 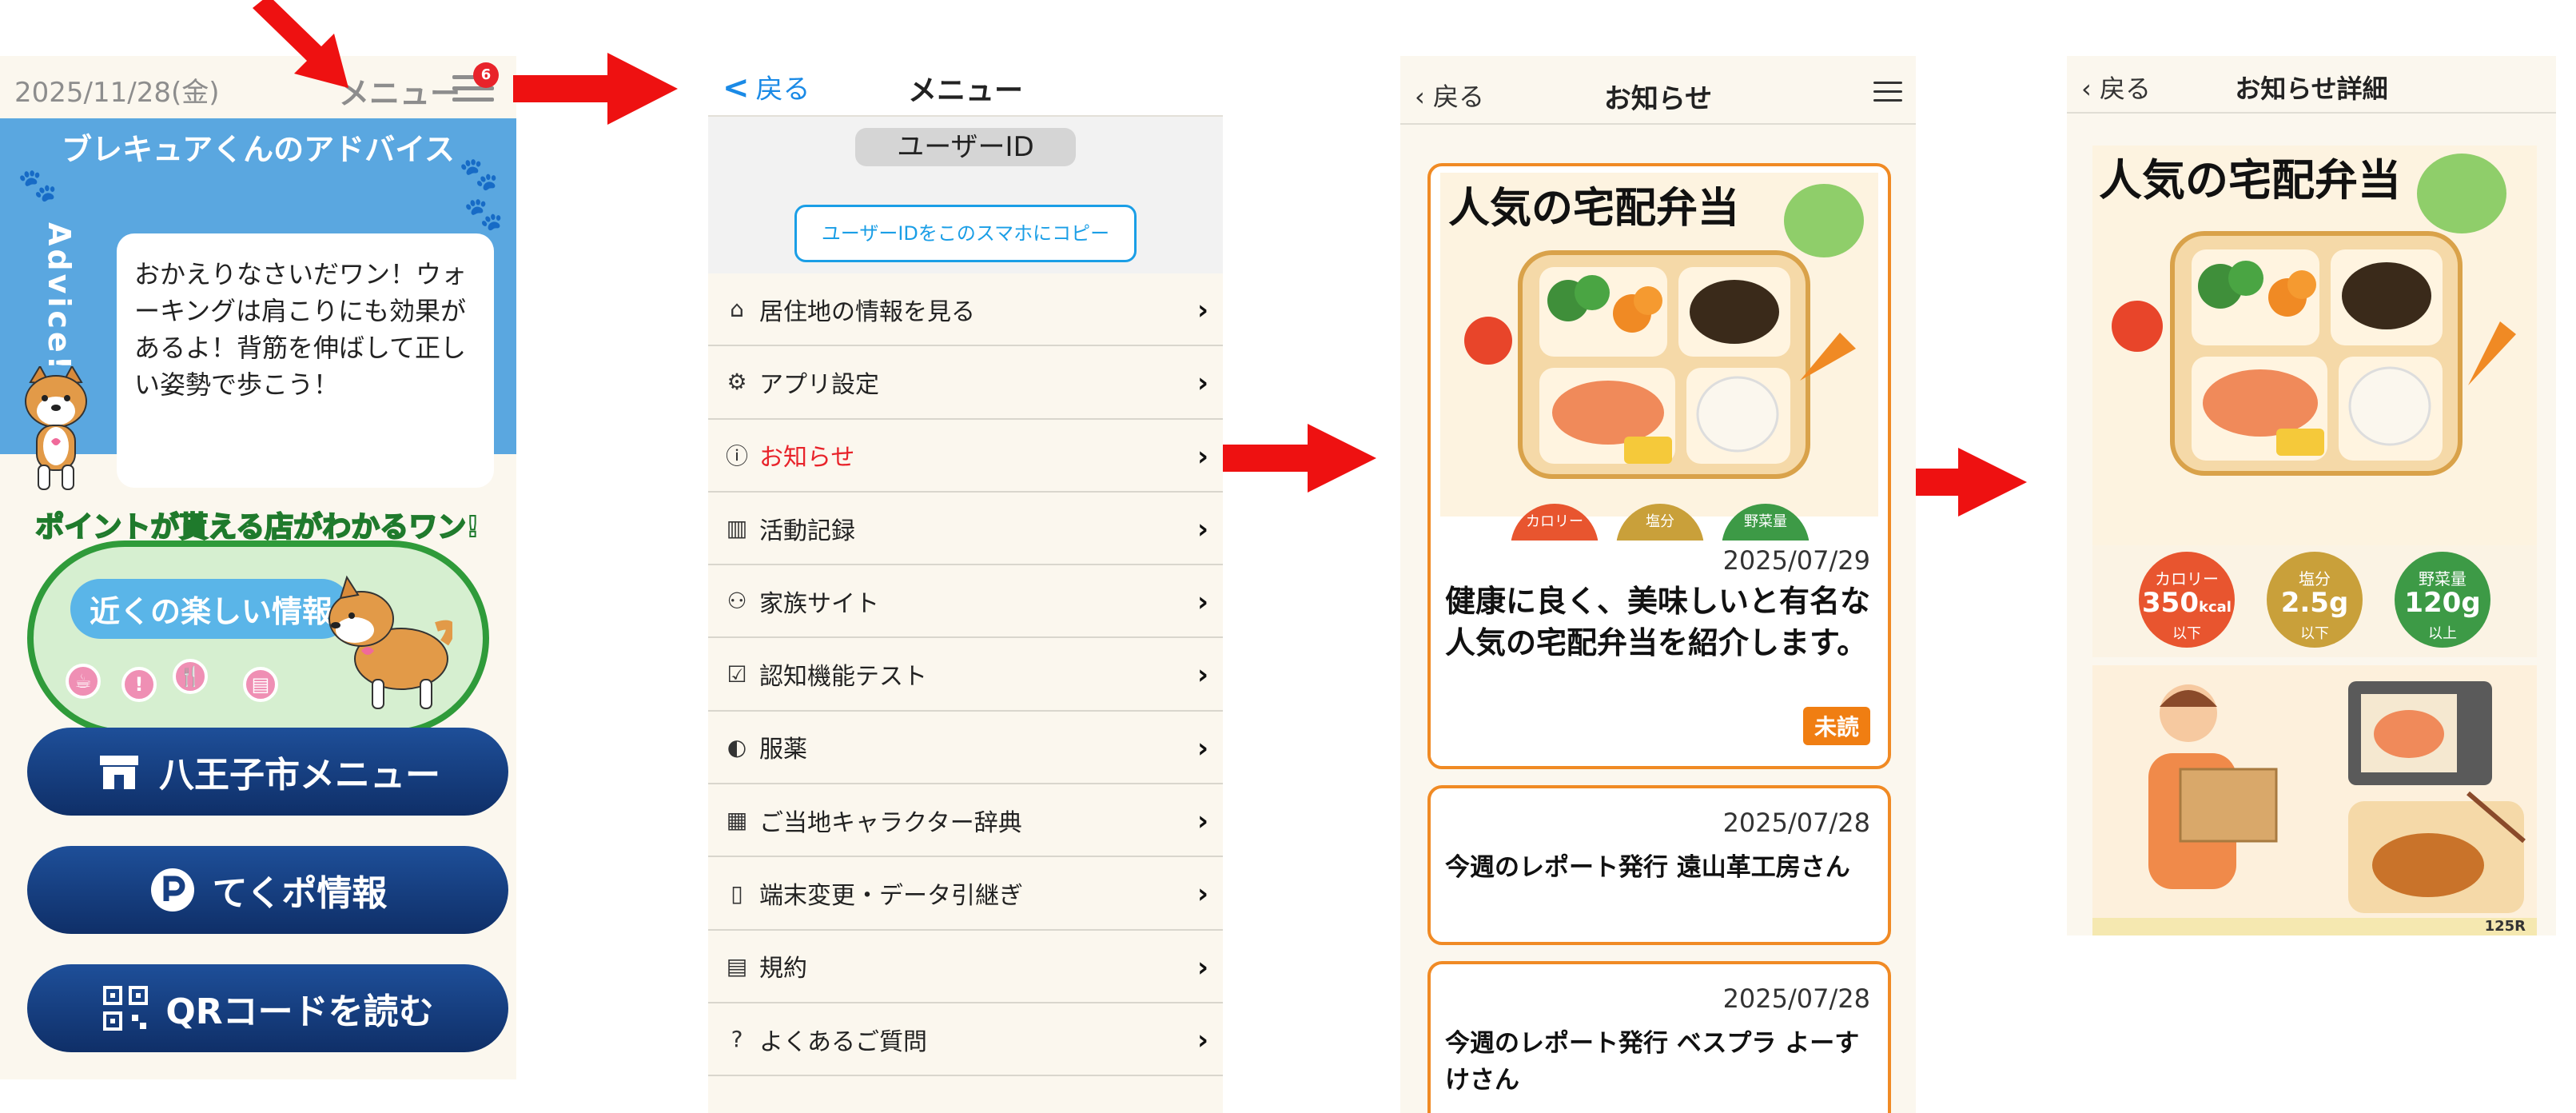 What do you see at coordinates (807, 458) in the screenshot?
I see `menu-item-label: お知らせ` at bounding box center [807, 458].